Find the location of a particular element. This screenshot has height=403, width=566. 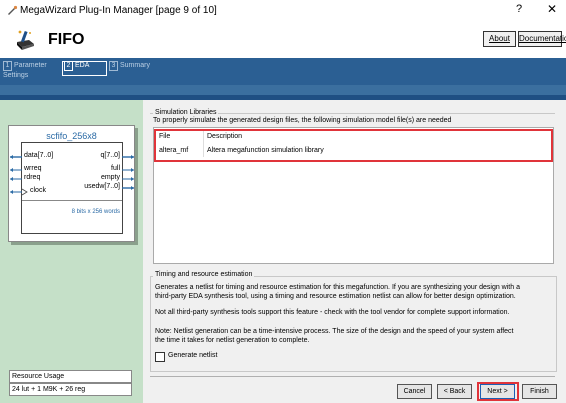

resource-usage-value: 24 lut + 1 M9K + 26 reg is located at coordinates (70, 389).